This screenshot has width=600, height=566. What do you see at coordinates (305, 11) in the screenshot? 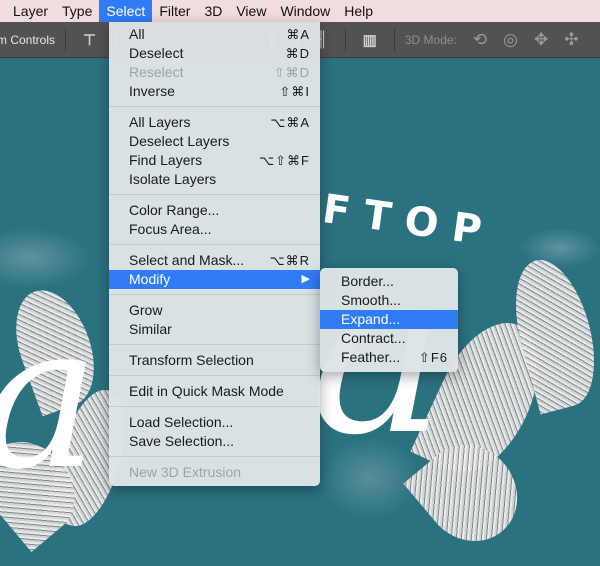
I see `menu-window: Window` at bounding box center [305, 11].